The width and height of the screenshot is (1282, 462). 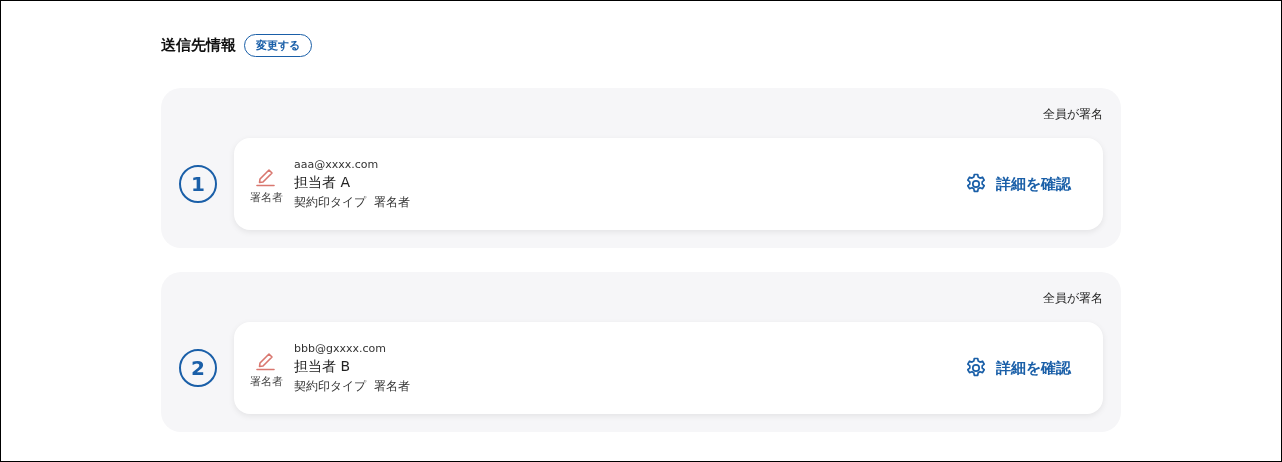 What do you see at coordinates (323, 183) in the screenshot?
I see `recipient-name: 担当者 A` at bounding box center [323, 183].